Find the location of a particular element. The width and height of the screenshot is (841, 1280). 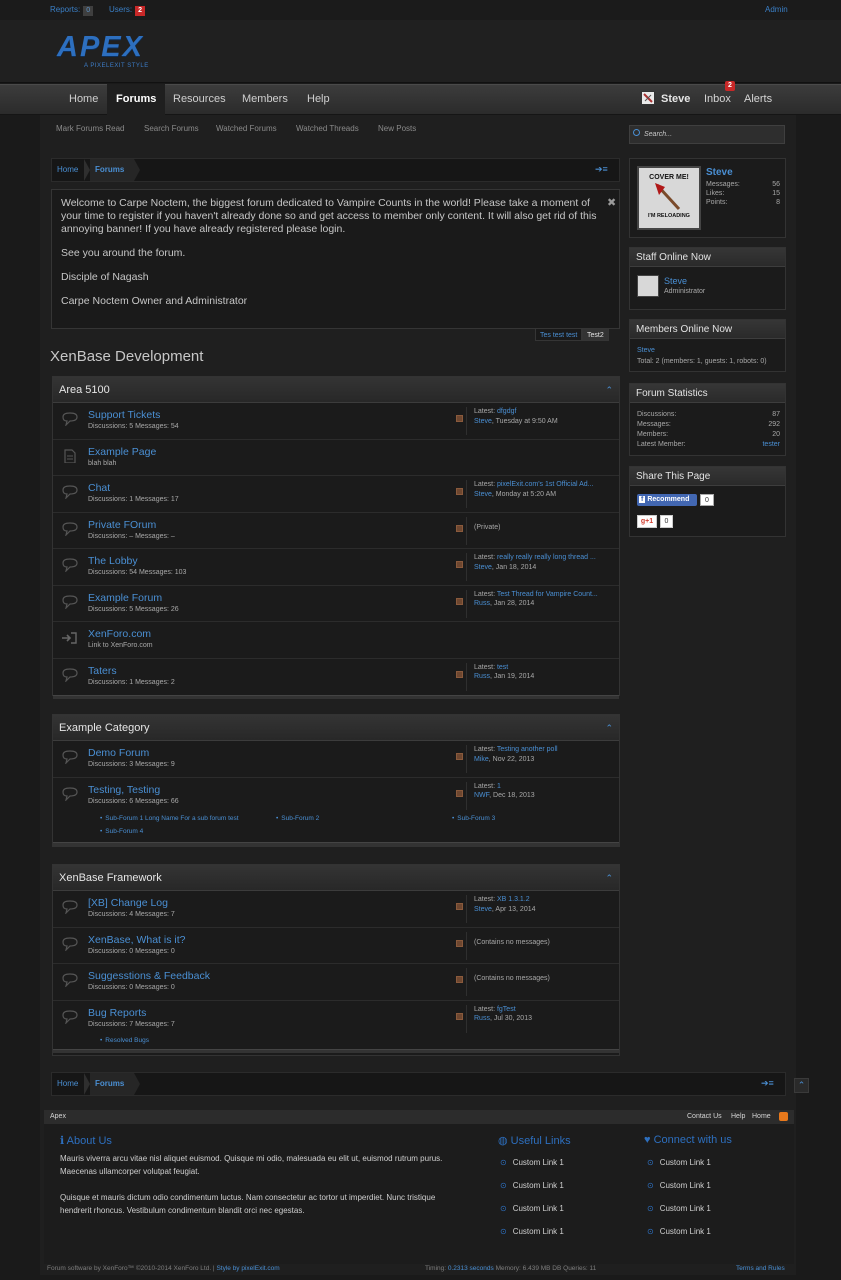

close-icon: ✖ is located at coordinates (611, 202).